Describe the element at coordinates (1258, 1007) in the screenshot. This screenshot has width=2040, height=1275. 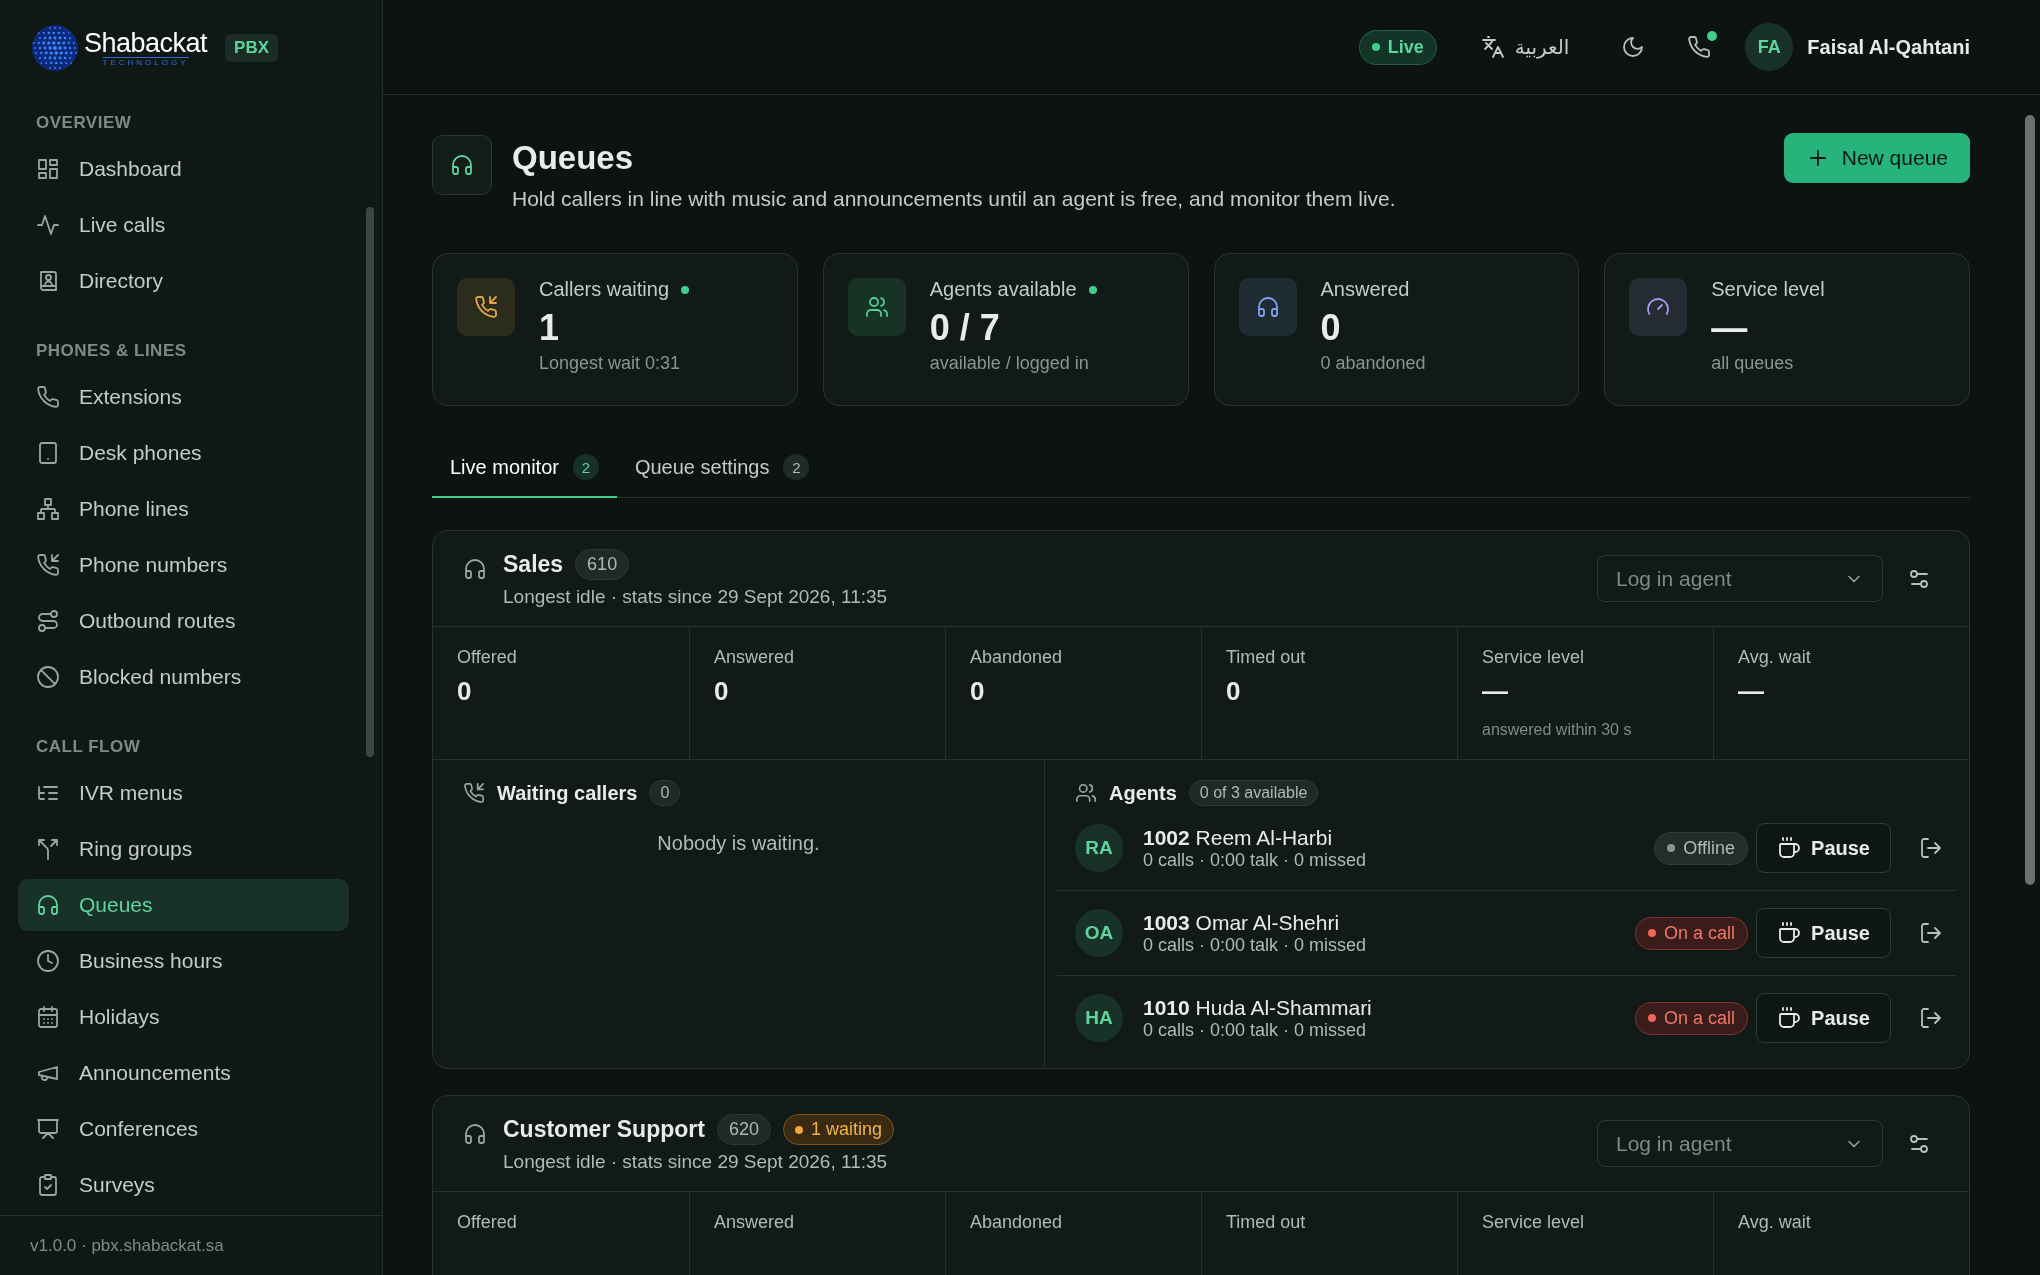
I see `agent-name: 1010 Huda Al-Shammari` at that location.